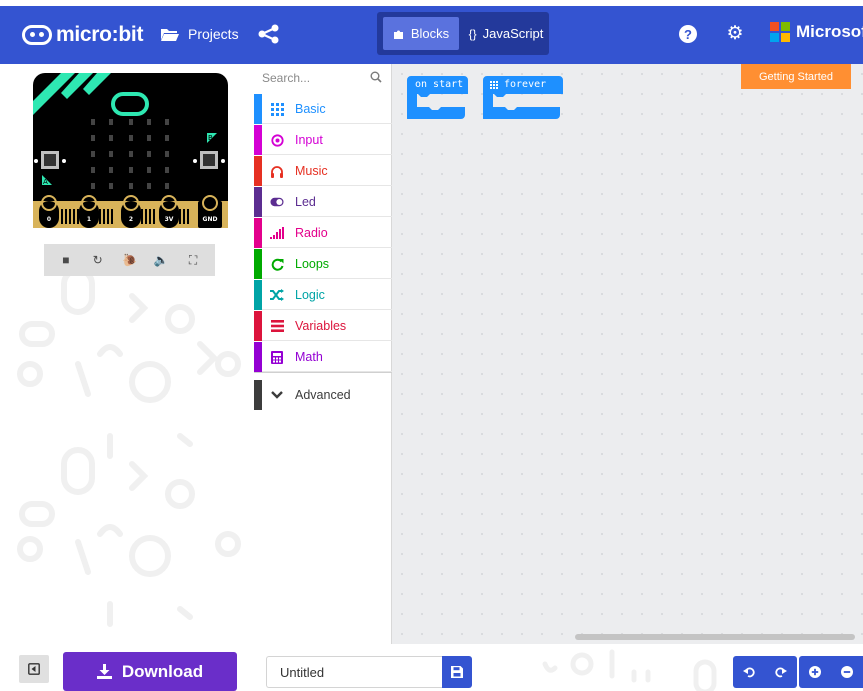  What do you see at coordinates (277, 264) in the screenshot?
I see `loop-icon` at bounding box center [277, 264].